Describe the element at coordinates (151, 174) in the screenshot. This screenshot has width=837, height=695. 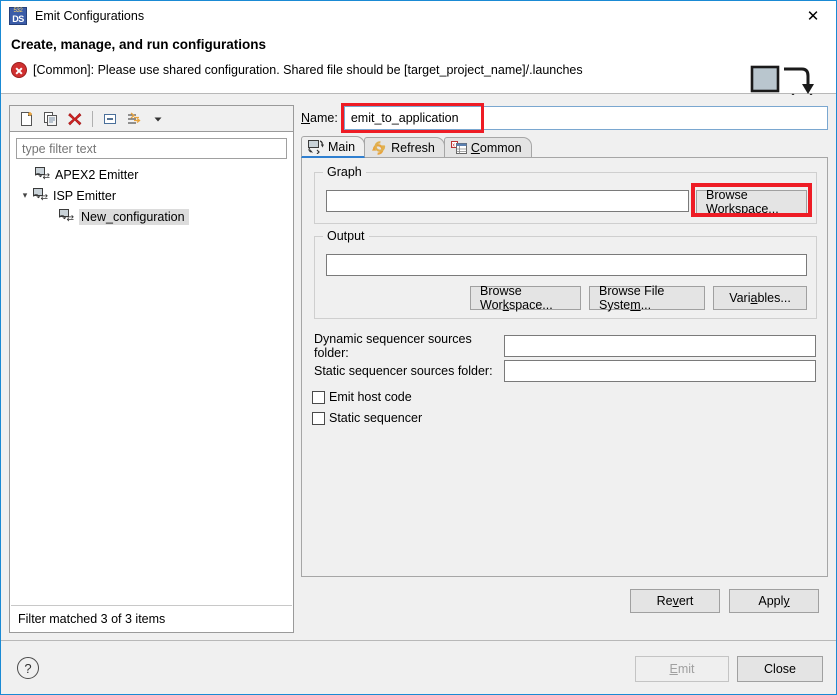
I see `tree-item-apex2-emitter: ↷⇄ APEX2 Emitter` at that location.